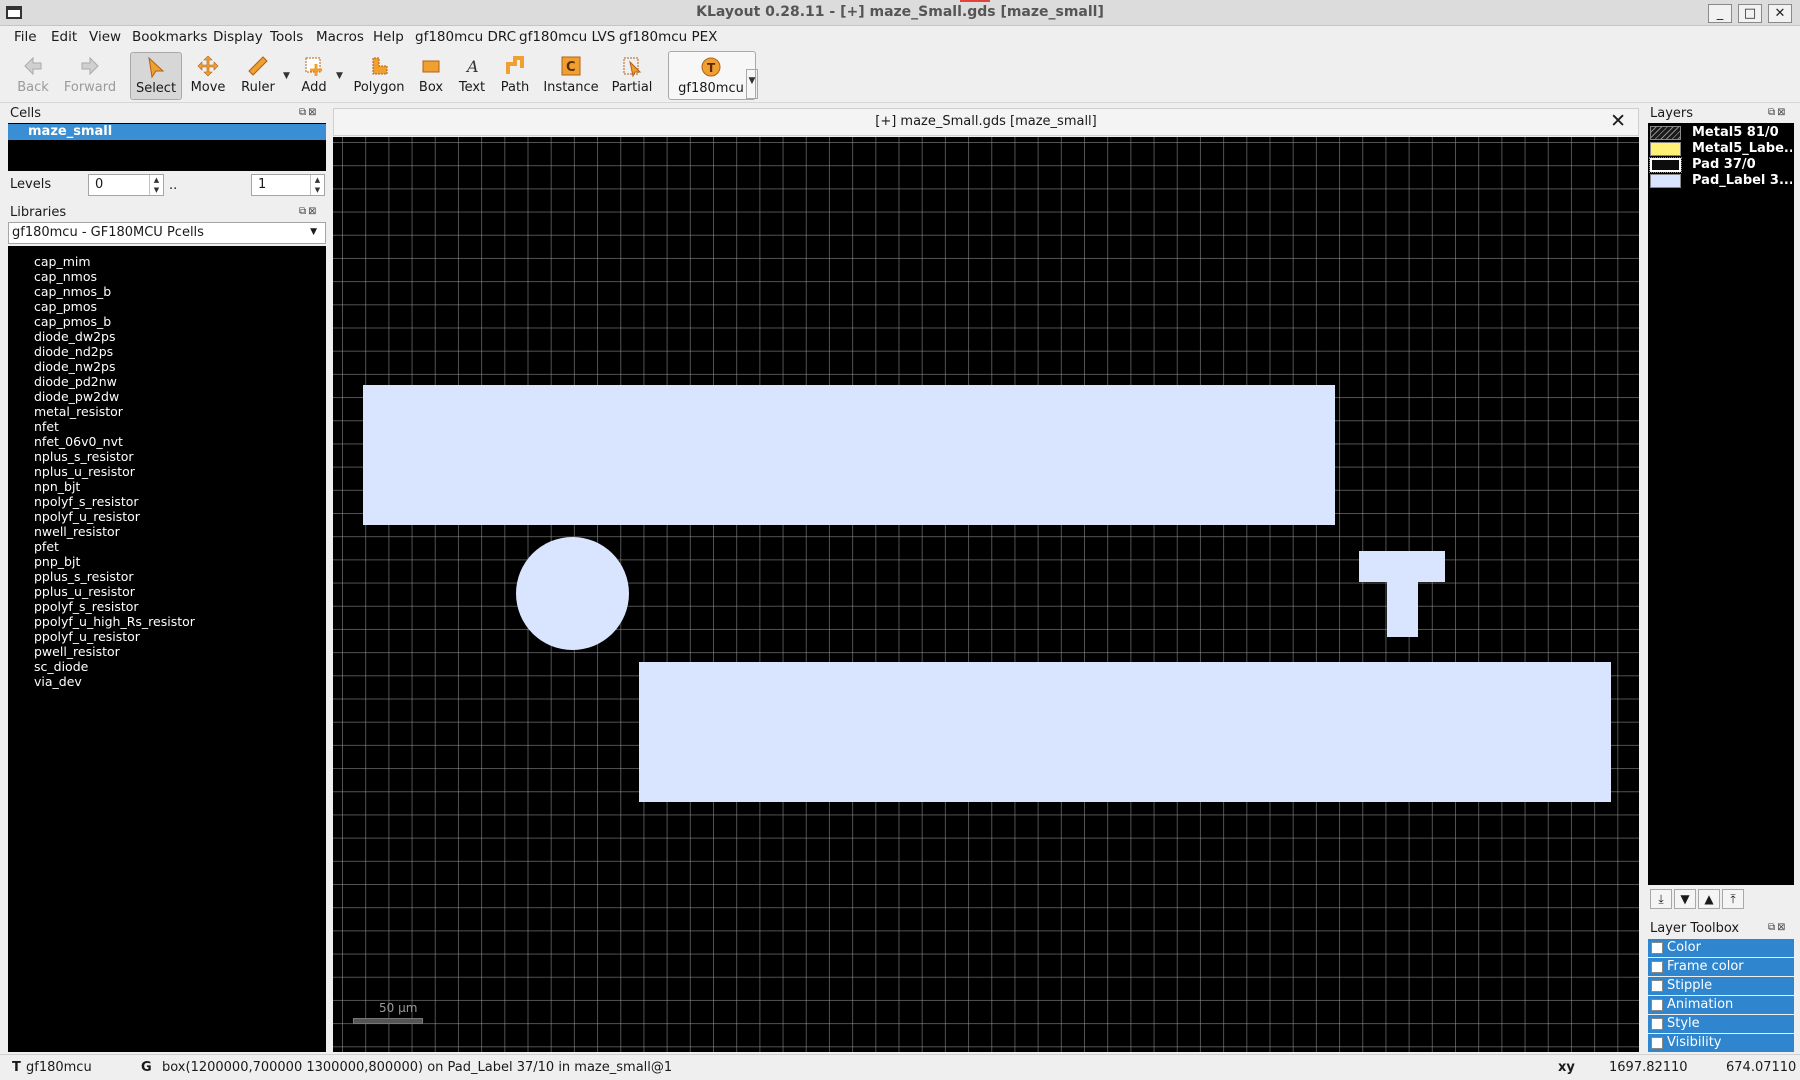 This screenshot has width=1800, height=1080. Describe the element at coordinates (74, 366) in the screenshot. I see `library-cell-item: diode_nw2ps` at that location.